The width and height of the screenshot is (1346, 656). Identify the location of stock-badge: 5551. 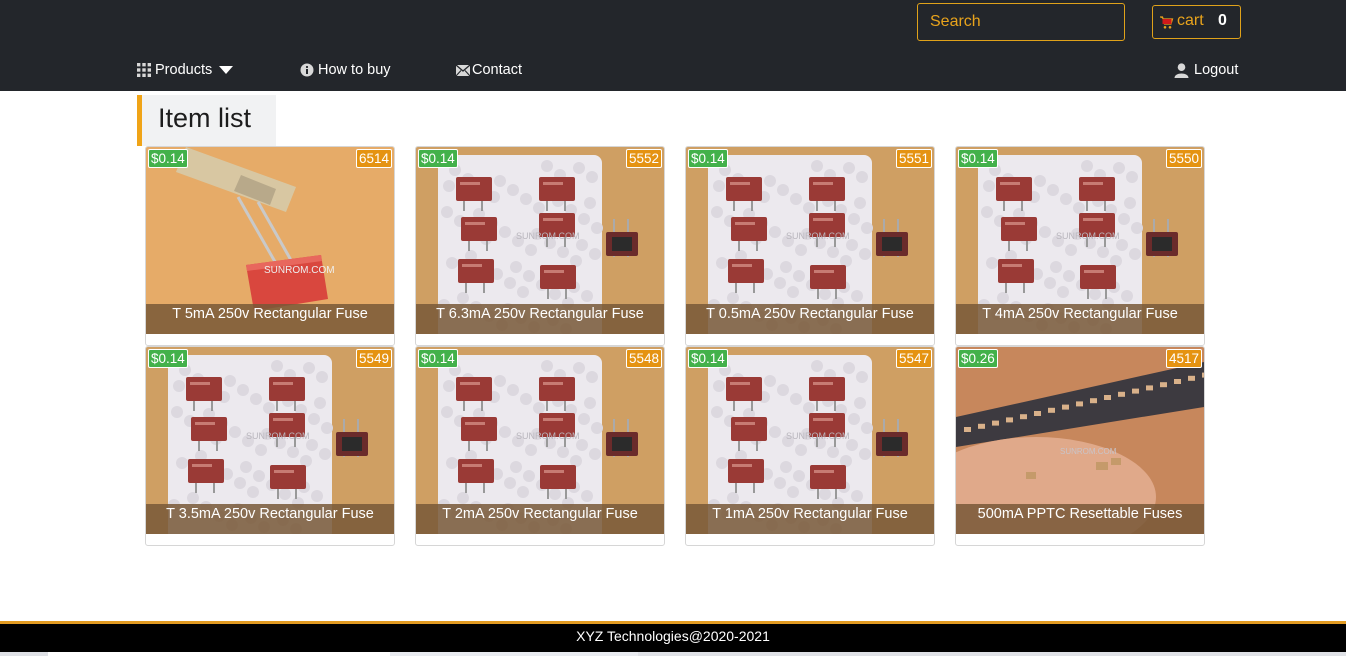
(913, 158).